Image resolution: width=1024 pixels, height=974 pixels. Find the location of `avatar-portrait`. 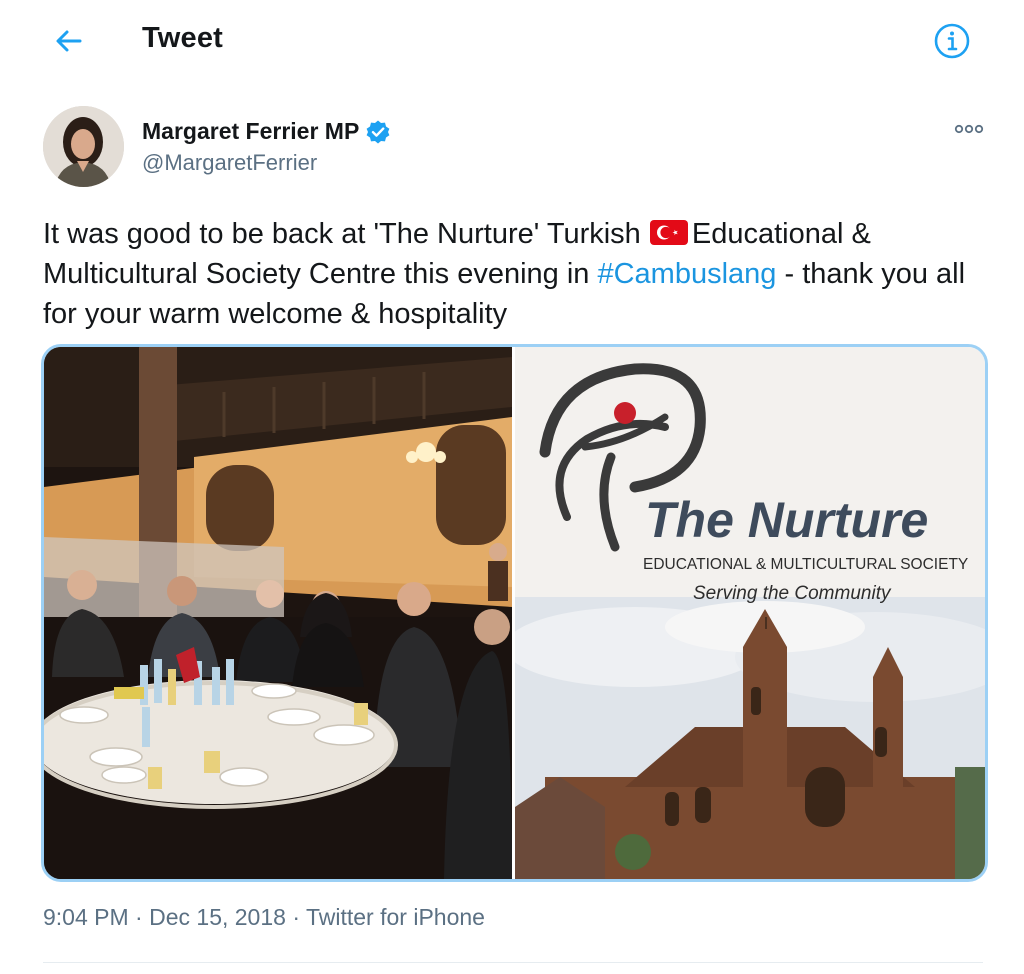

avatar-portrait is located at coordinates (83, 146).